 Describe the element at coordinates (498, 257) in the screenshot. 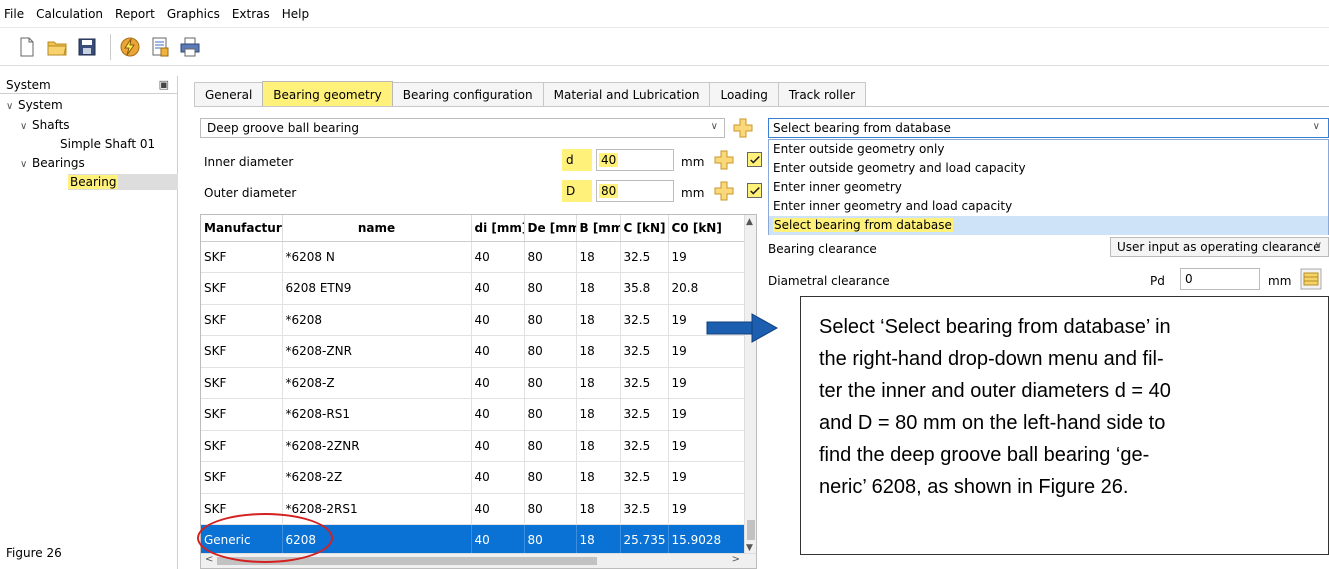

I see `table-cell: 40` at that location.